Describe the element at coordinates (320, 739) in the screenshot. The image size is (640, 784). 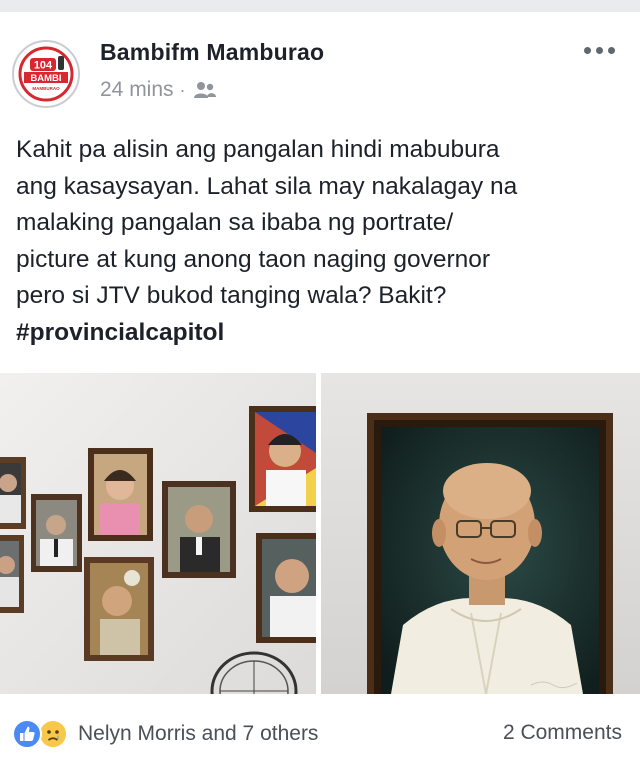
I see `post-footer: Nelyn Morris and 7 others 2 Comments` at that location.